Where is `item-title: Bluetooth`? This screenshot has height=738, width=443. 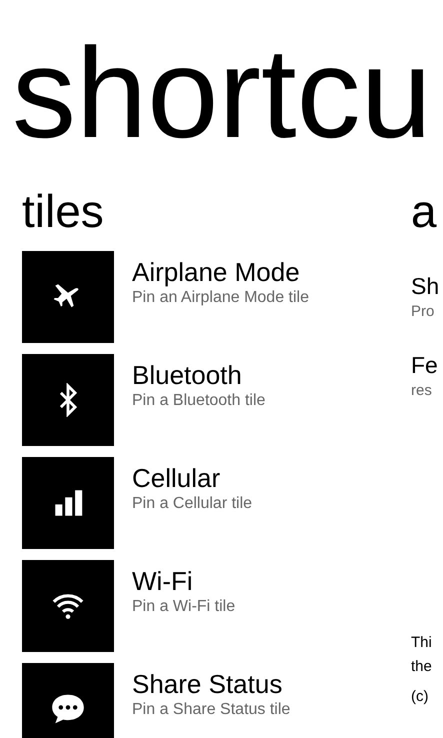 item-title: Bluetooth is located at coordinates (187, 375).